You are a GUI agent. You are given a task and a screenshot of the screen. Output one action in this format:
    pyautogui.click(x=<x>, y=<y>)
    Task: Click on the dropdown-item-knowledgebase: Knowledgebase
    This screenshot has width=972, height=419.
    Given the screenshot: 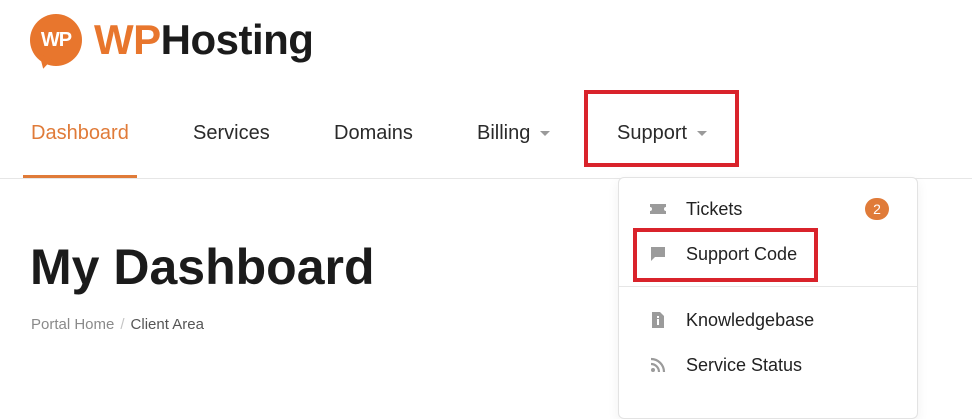 What is the action you would take?
    pyautogui.click(x=768, y=320)
    